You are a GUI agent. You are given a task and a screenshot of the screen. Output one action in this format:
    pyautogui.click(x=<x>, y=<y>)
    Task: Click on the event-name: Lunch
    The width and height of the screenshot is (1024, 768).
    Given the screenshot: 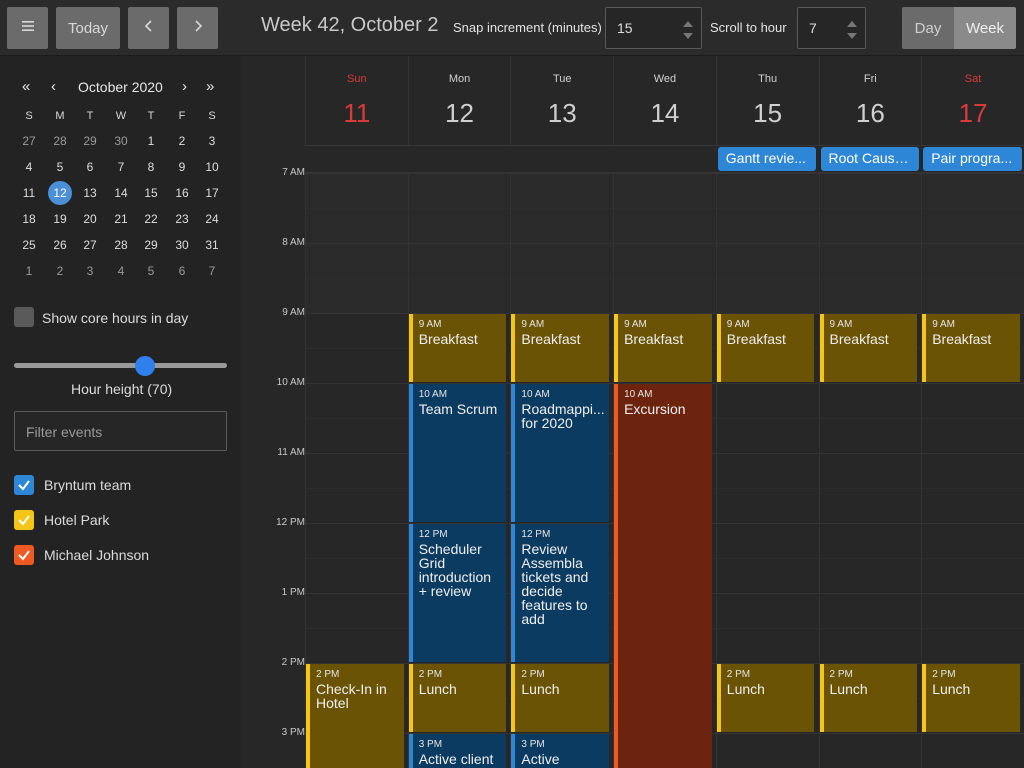 What is the action you would take?
    pyautogui.click(x=540, y=689)
    